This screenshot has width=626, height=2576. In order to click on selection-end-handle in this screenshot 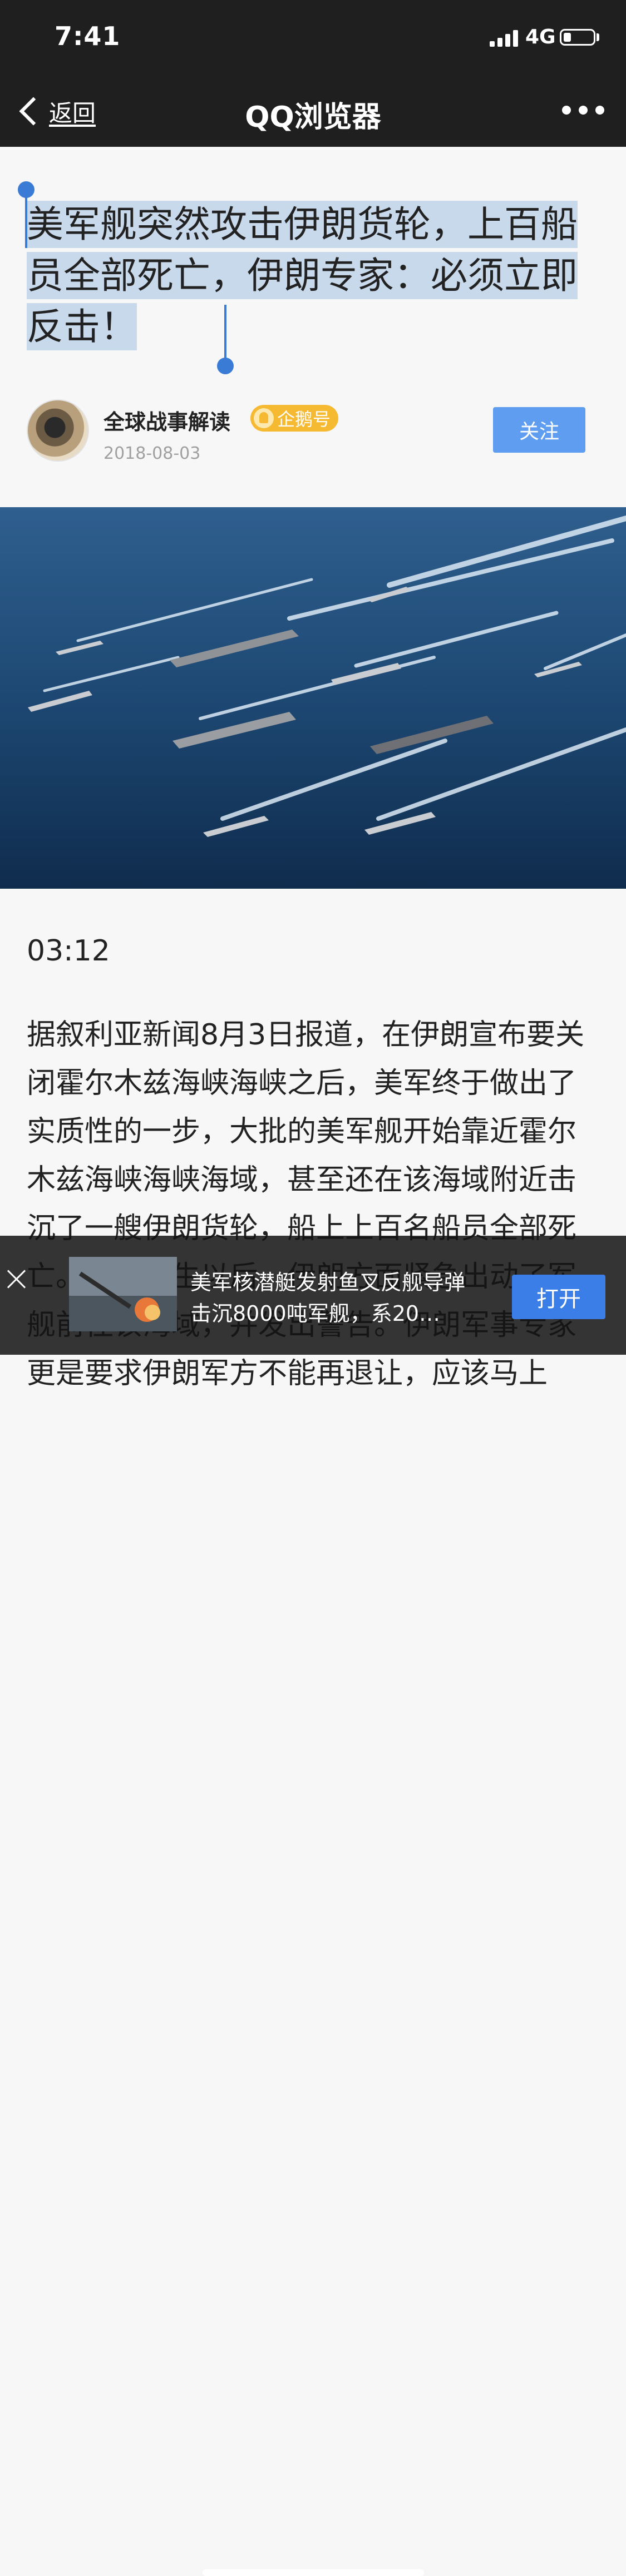, I will do `click(225, 366)`.